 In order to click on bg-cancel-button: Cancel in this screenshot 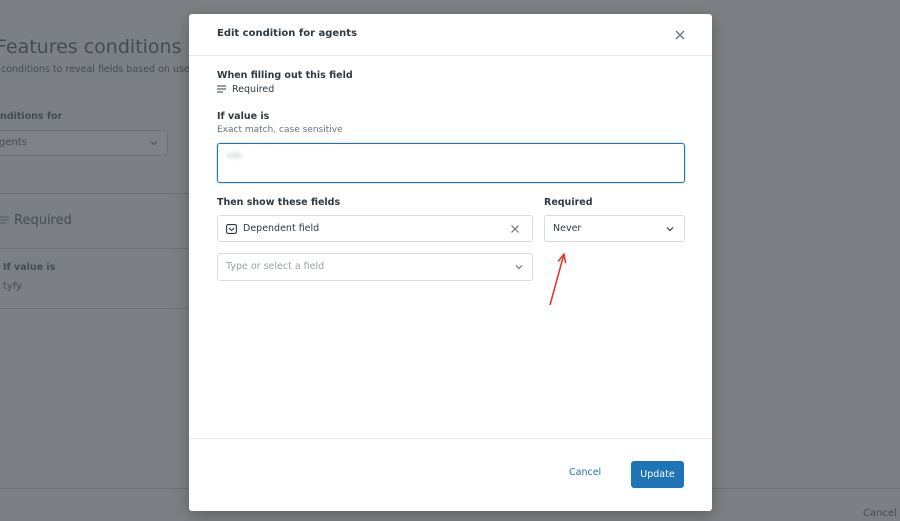, I will do `click(880, 513)`.